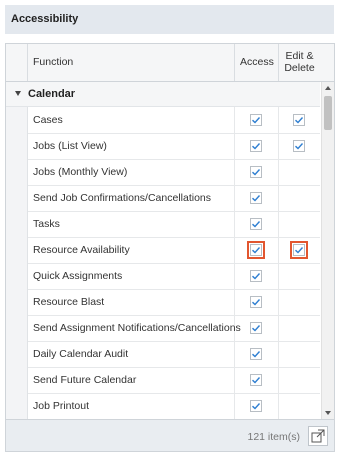  I want to click on table-row: Jobs (List View), so click(163, 146).